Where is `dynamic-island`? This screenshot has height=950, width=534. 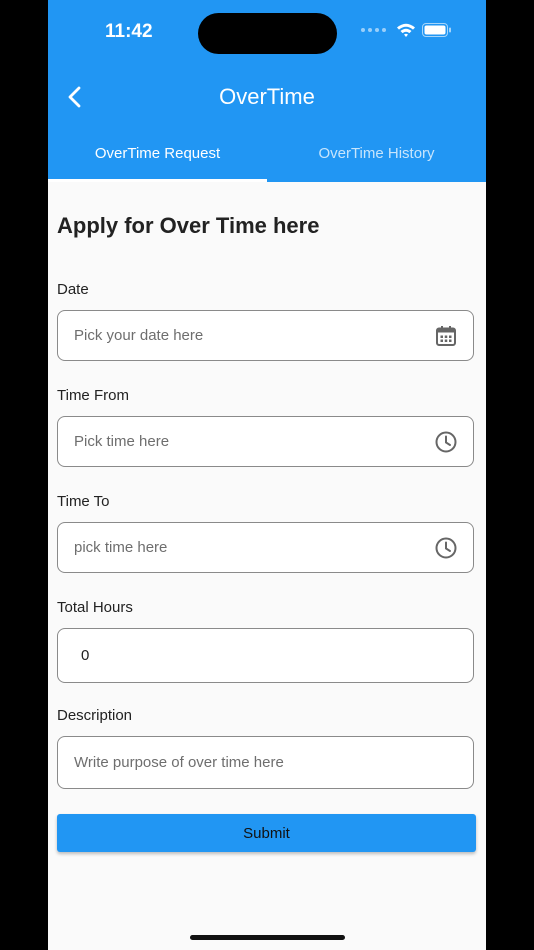 dynamic-island is located at coordinates (267, 33).